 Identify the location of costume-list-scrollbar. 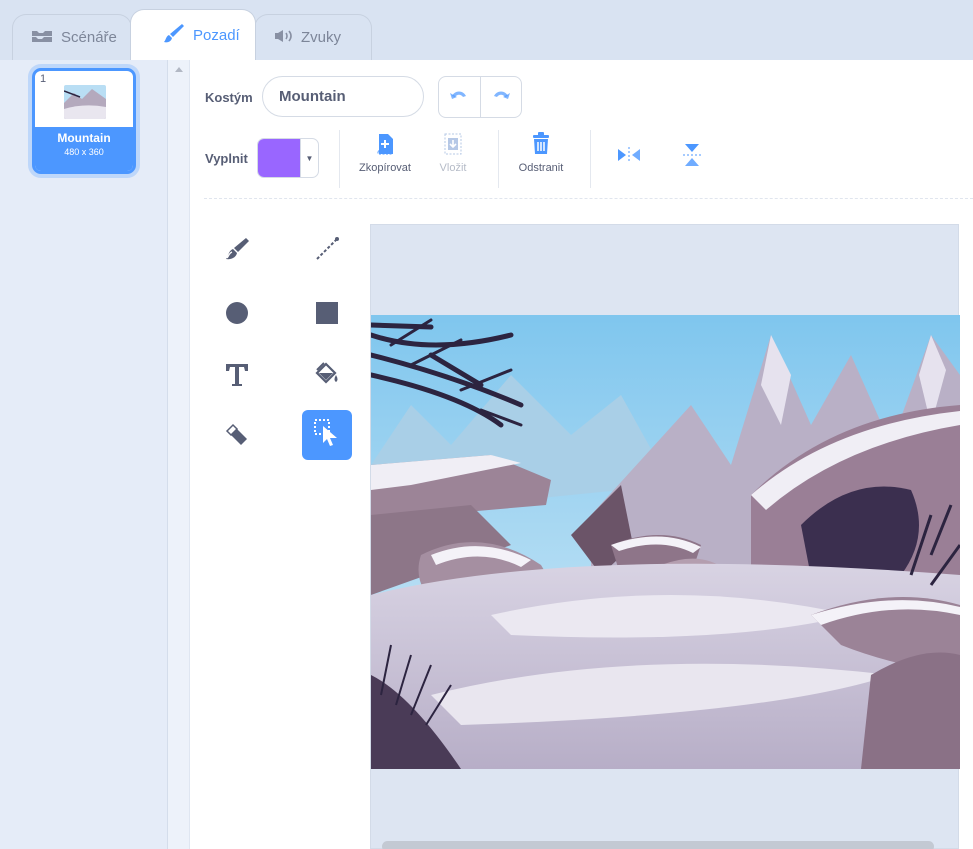
(179, 454).